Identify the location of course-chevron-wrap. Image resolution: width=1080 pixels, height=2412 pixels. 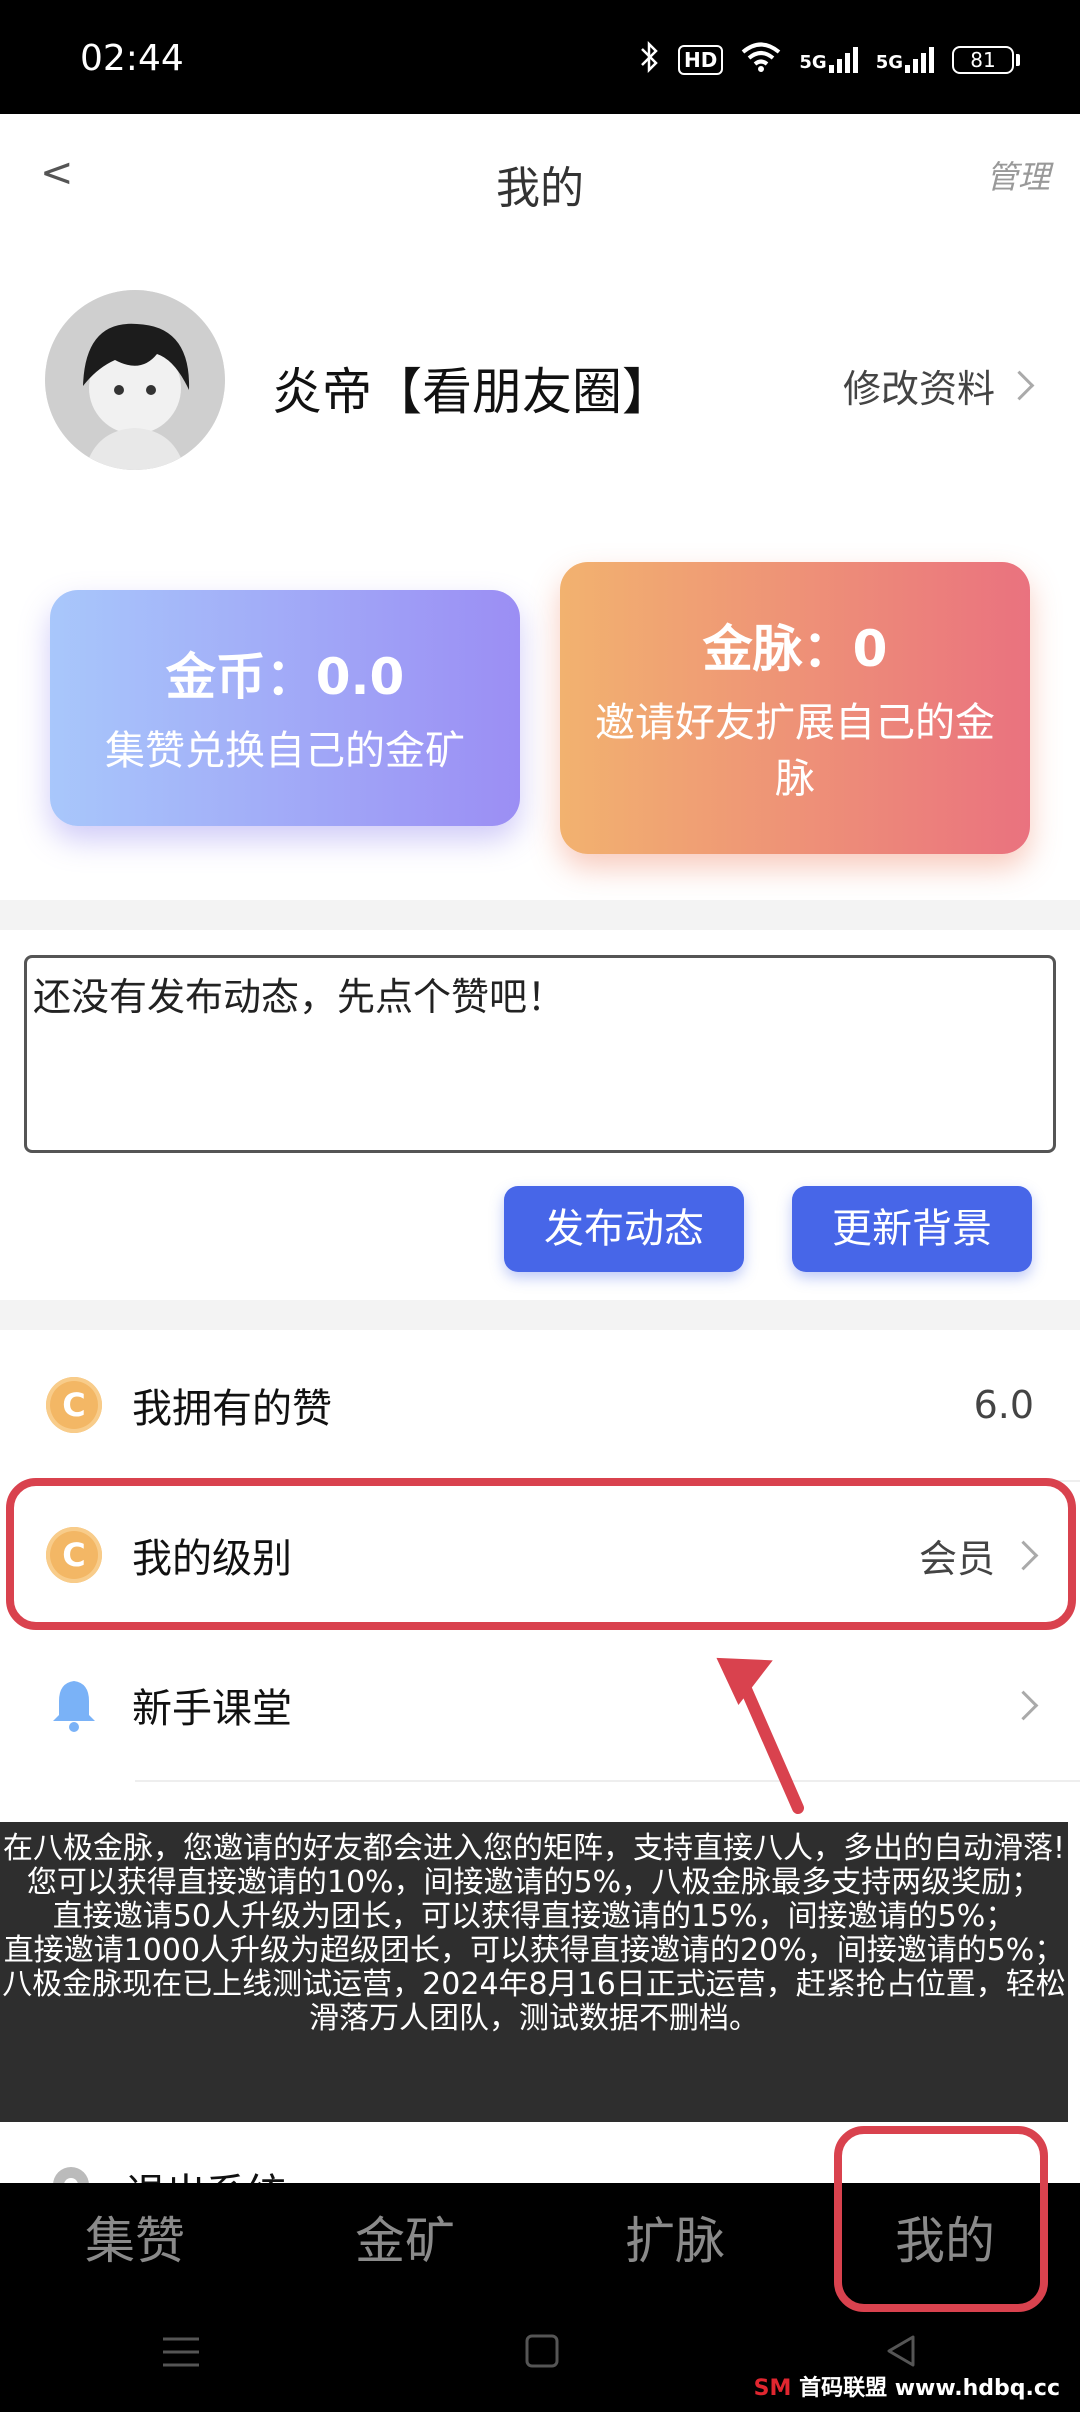
(1023, 1705).